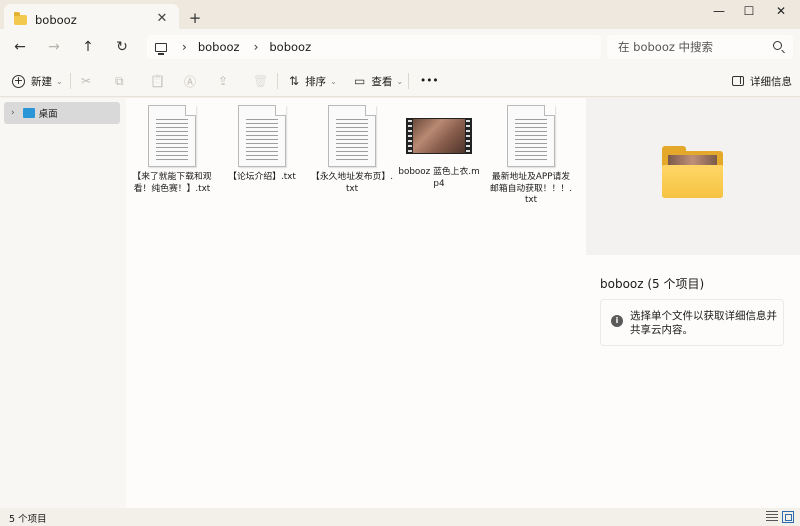  What do you see at coordinates (352, 183) in the screenshot?
I see `file-name: 【永久地址发布页】.txt` at bounding box center [352, 183].